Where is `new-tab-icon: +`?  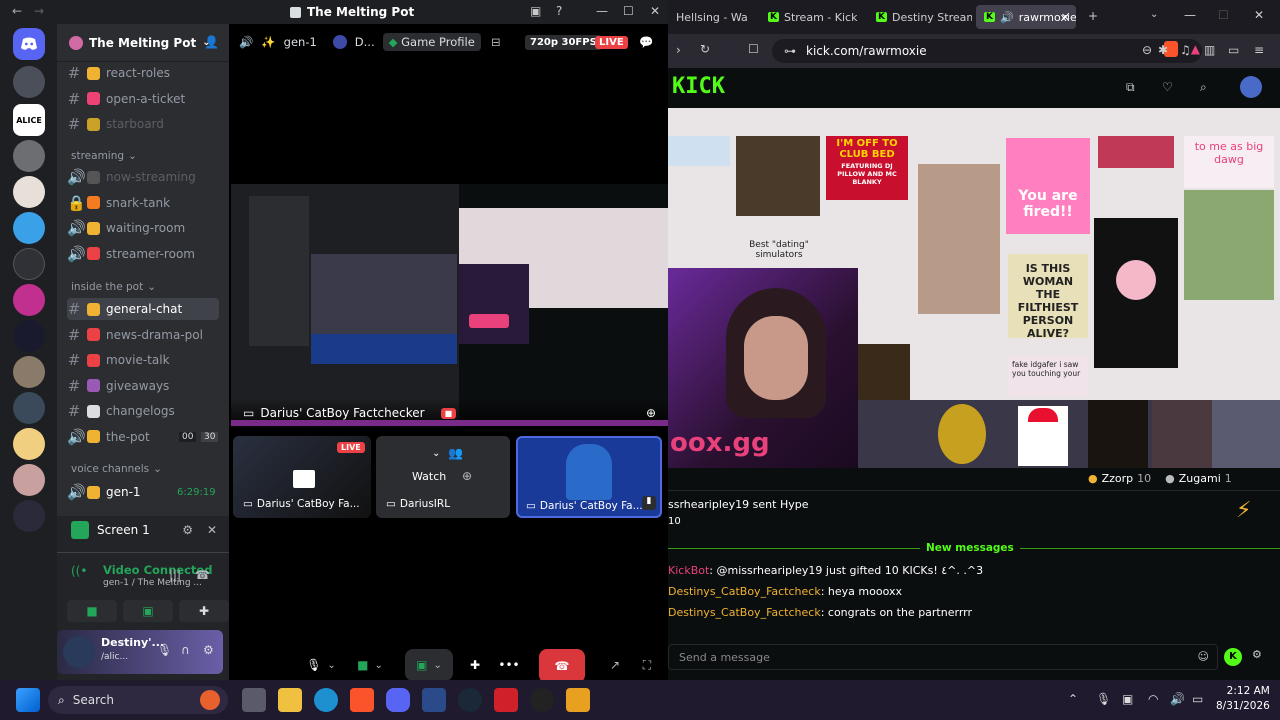 new-tab-icon: + is located at coordinates (1093, 16).